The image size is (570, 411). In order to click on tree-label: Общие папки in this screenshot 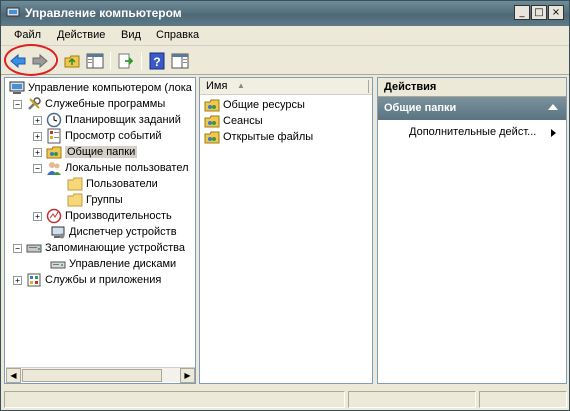, I will do `click(101, 152)`.